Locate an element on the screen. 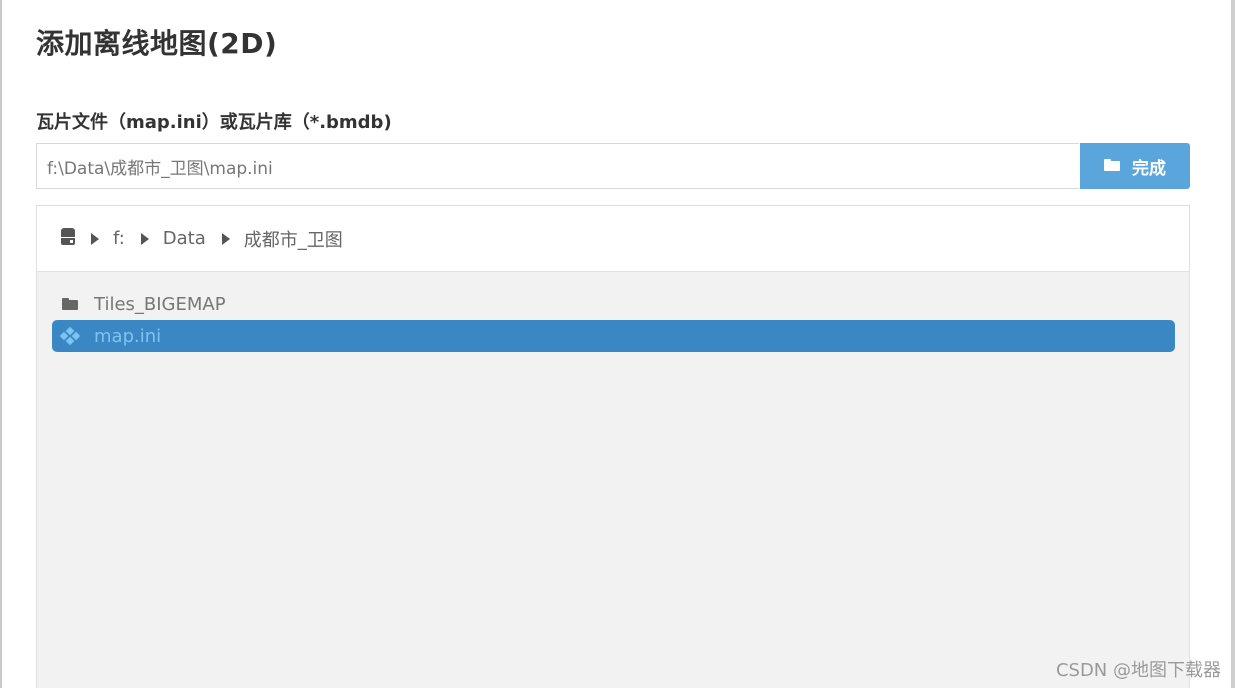 Image resolution: width=1235 pixels, height=688 pixels. path-field-label: 瓦片文件（map.ini）或瓦片库（*.bmdb) is located at coordinates (214, 122).